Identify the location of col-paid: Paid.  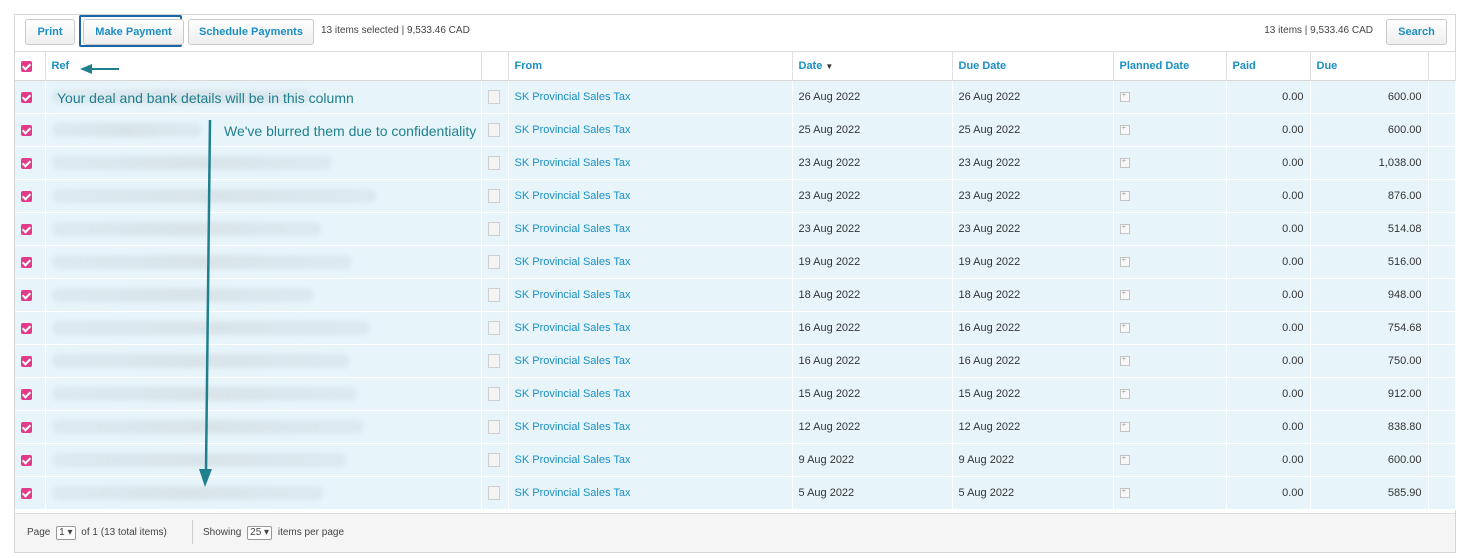
(1268, 66).